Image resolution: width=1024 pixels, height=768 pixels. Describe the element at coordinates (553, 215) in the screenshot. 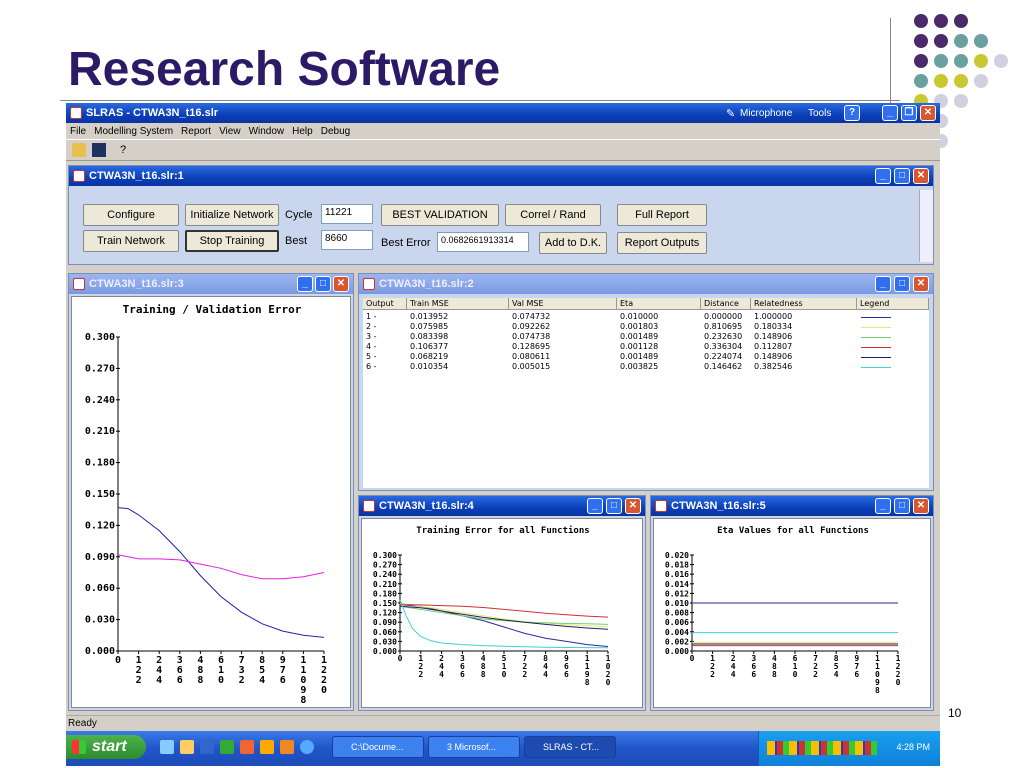

I see `correl-rand-button: Correl / Rand` at that location.